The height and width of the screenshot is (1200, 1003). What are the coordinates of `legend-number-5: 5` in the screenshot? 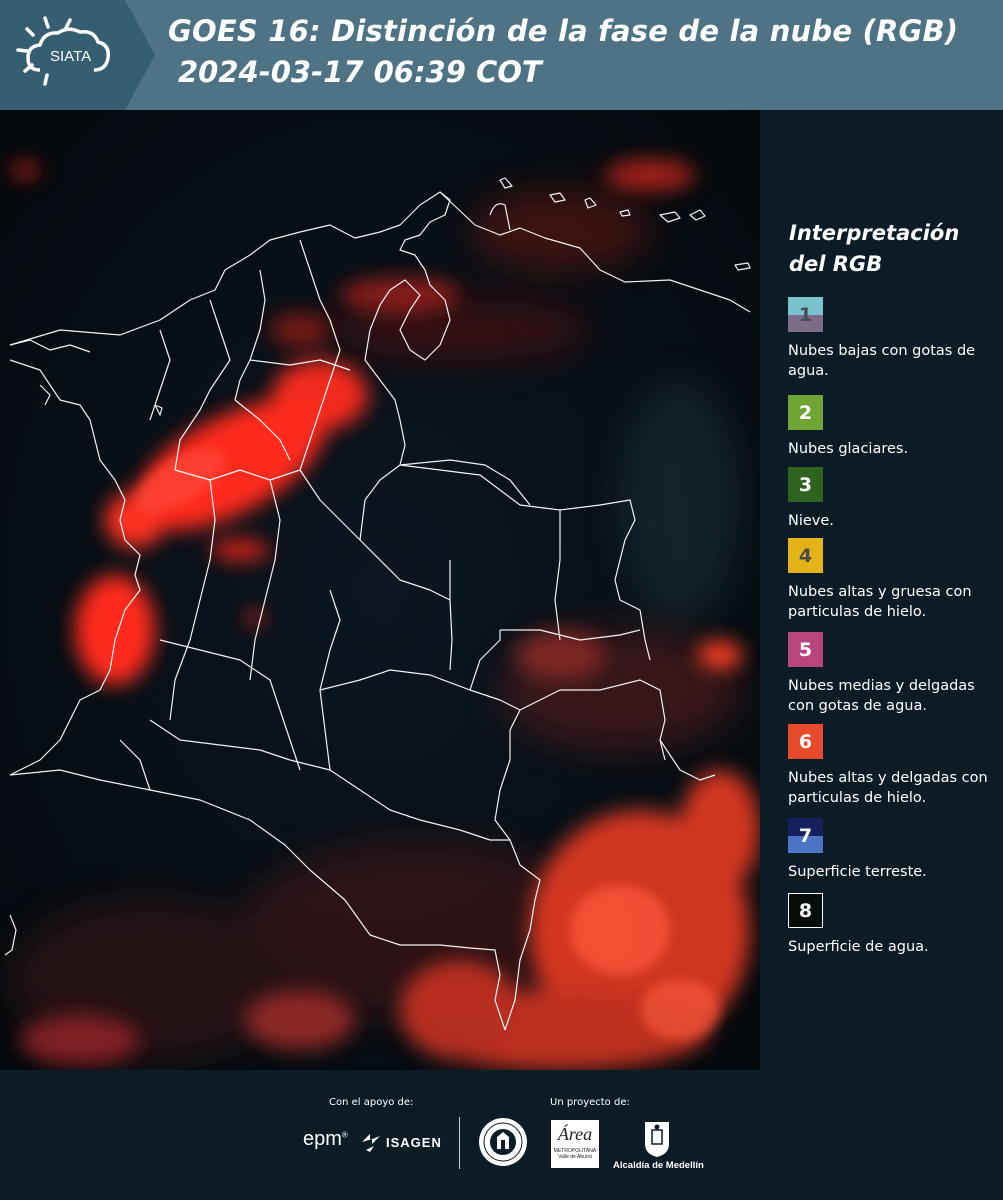 It's located at (805, 649).